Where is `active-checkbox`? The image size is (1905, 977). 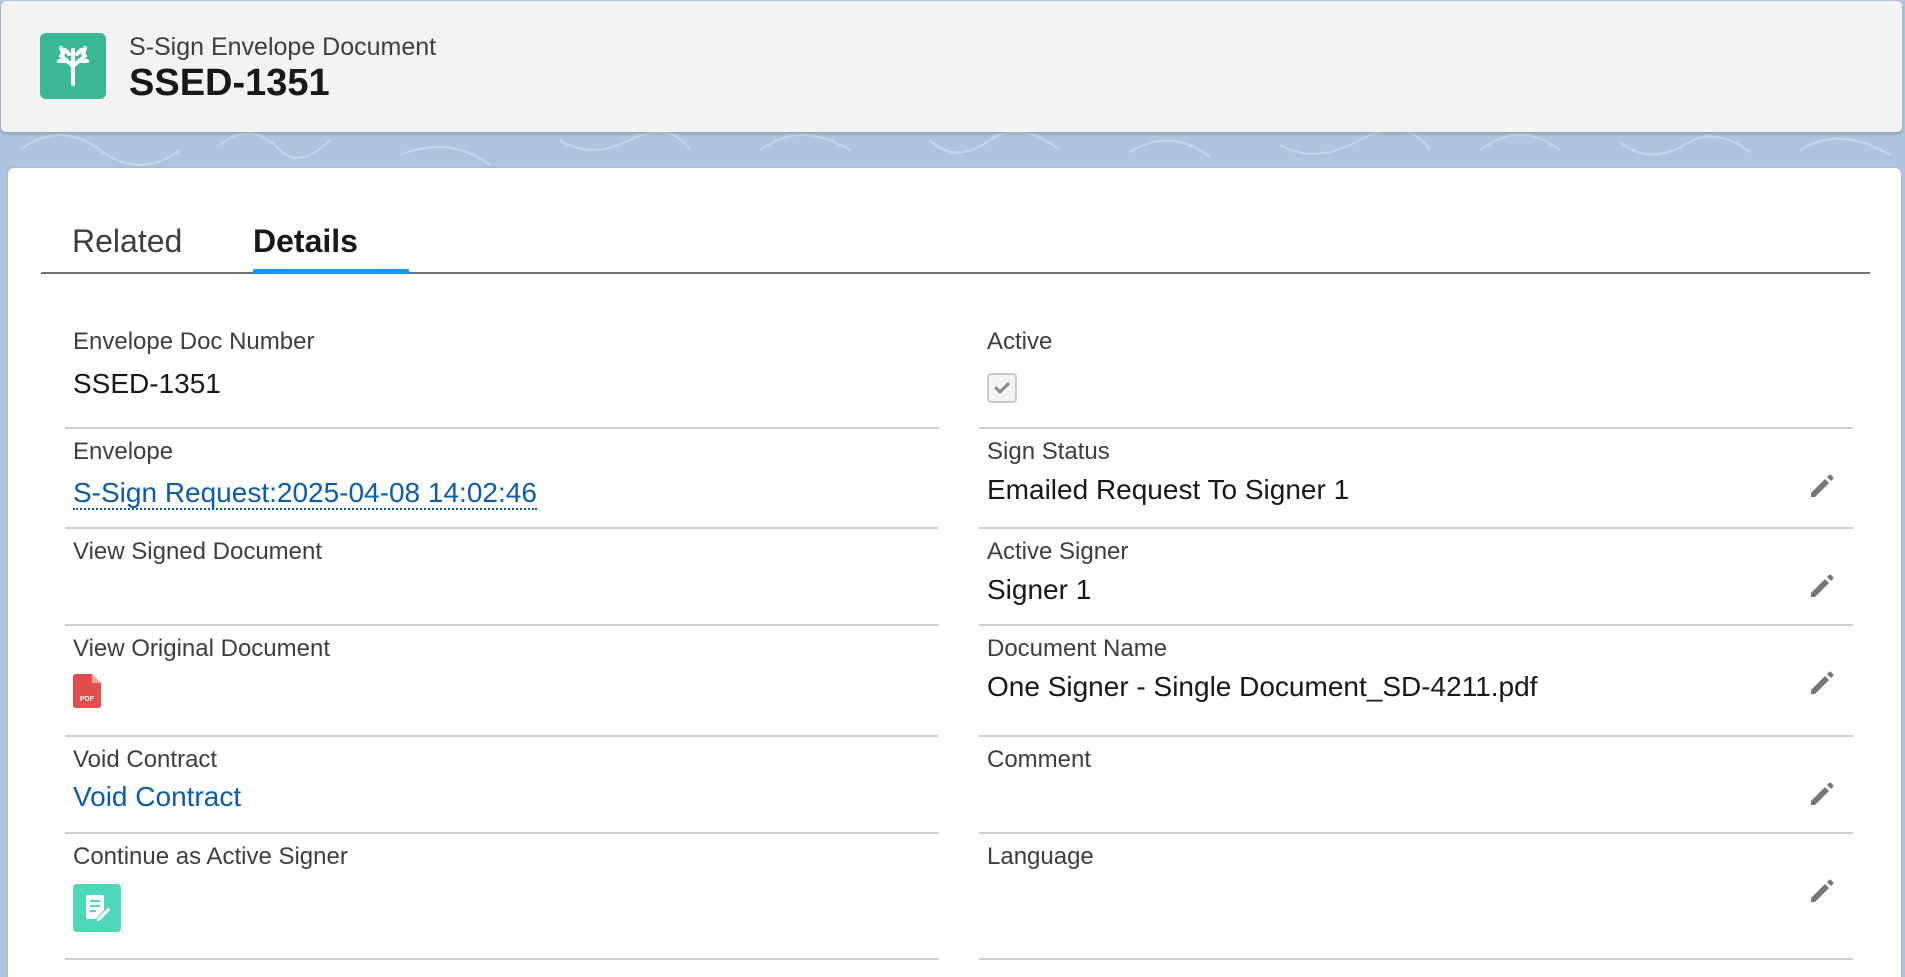
active-checkbox is located at coordinates (1002, 388).